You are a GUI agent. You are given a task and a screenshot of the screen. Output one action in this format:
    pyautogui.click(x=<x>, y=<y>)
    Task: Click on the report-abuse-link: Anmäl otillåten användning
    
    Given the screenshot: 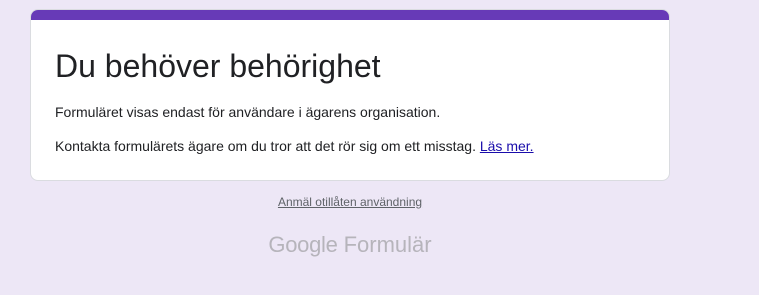 What is the action you would take?
    pyautogui.click(x=350, y=202)
    